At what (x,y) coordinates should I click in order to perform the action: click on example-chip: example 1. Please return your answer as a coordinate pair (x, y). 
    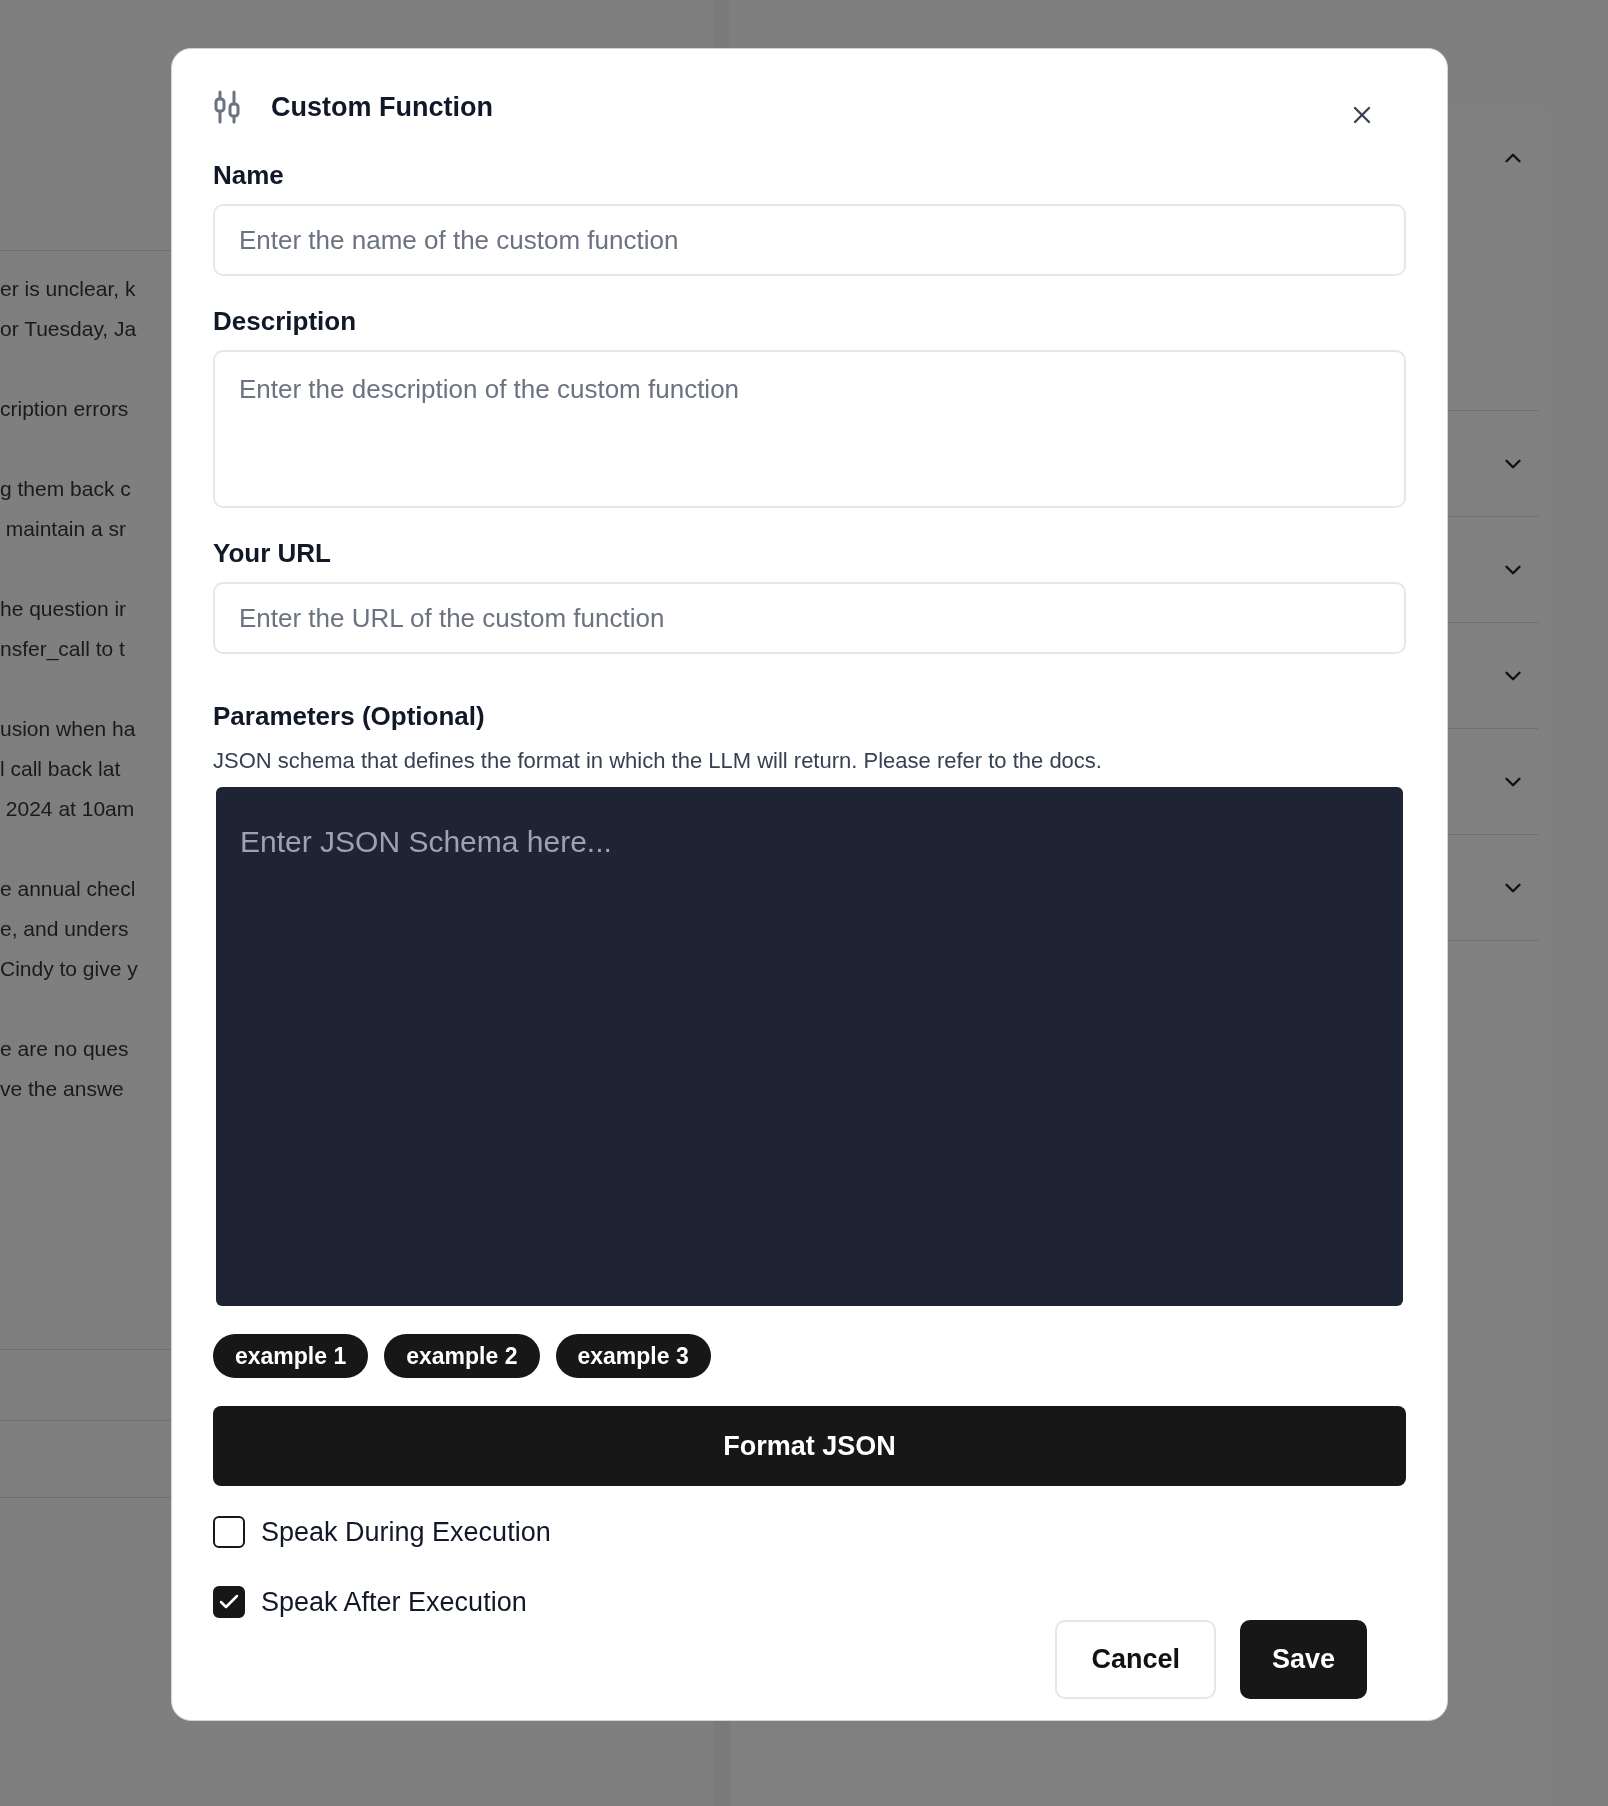
    Looking at the image, I should click on (291, 1356).